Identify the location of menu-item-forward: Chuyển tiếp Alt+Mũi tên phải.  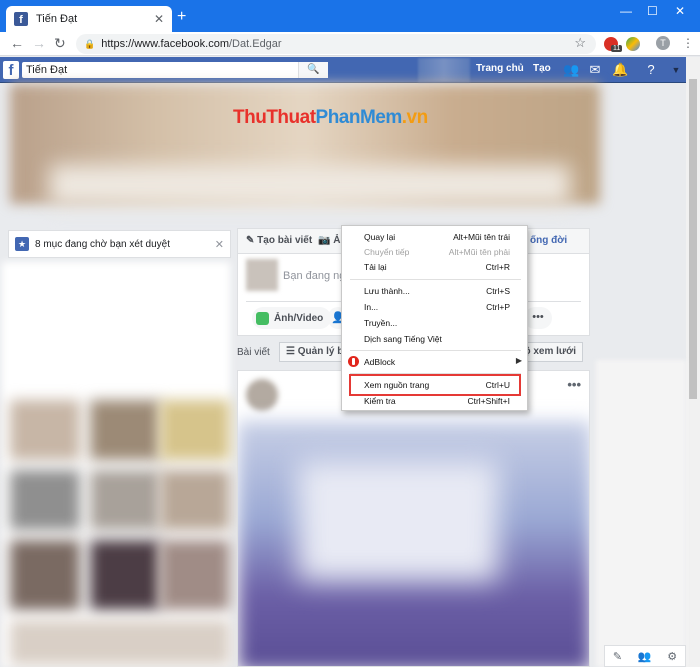
(434, 252).